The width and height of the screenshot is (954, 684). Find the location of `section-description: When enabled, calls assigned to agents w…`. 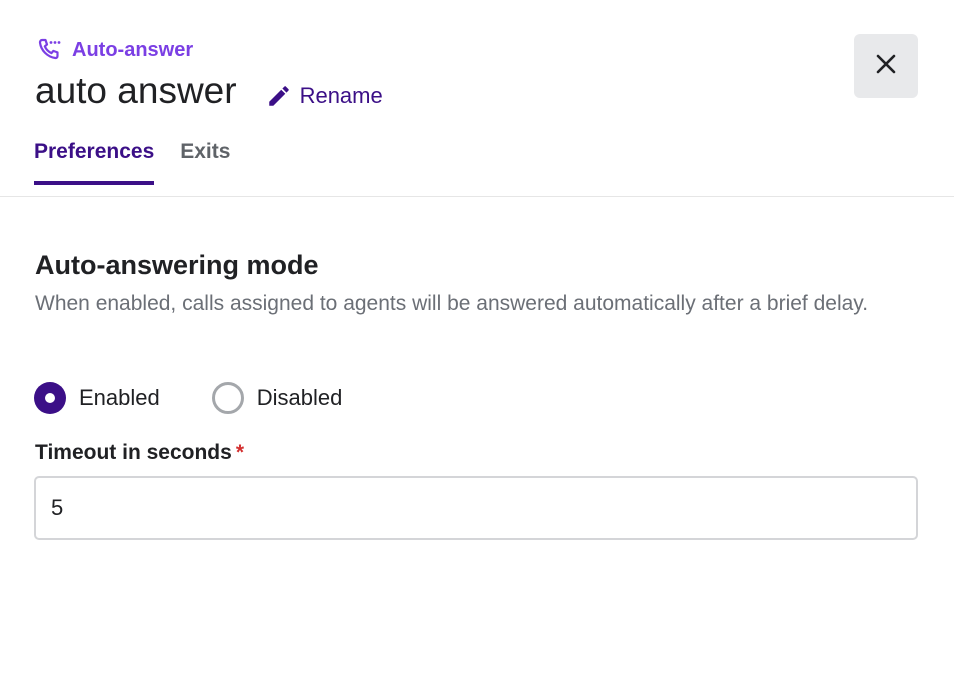

section-description: When enabled, calls assigned to agents w… is located at coordinates (452, 303).